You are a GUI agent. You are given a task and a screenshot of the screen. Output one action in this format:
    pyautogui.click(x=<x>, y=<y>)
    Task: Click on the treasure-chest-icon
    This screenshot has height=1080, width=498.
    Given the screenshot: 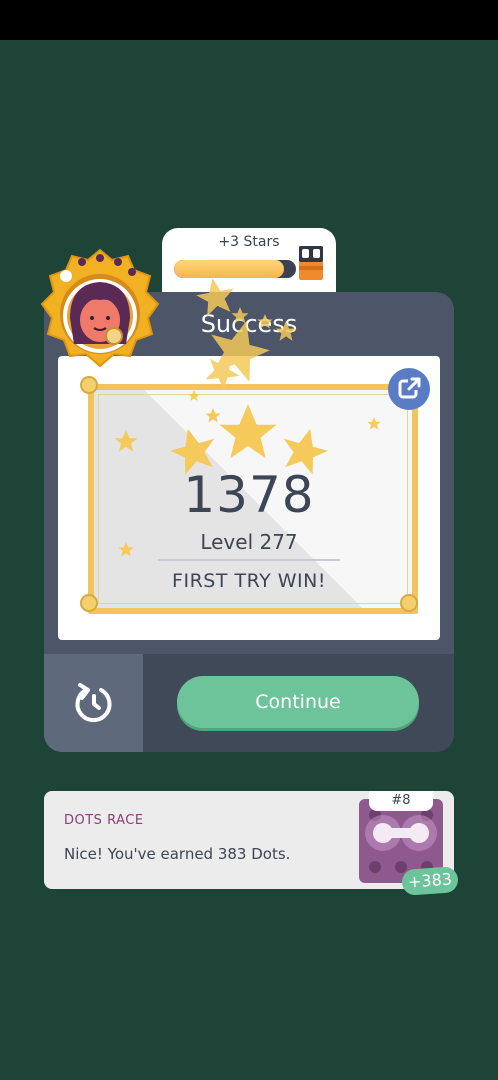 What is the action you would take?
    pyautogui.click(x=311, y=263)
    